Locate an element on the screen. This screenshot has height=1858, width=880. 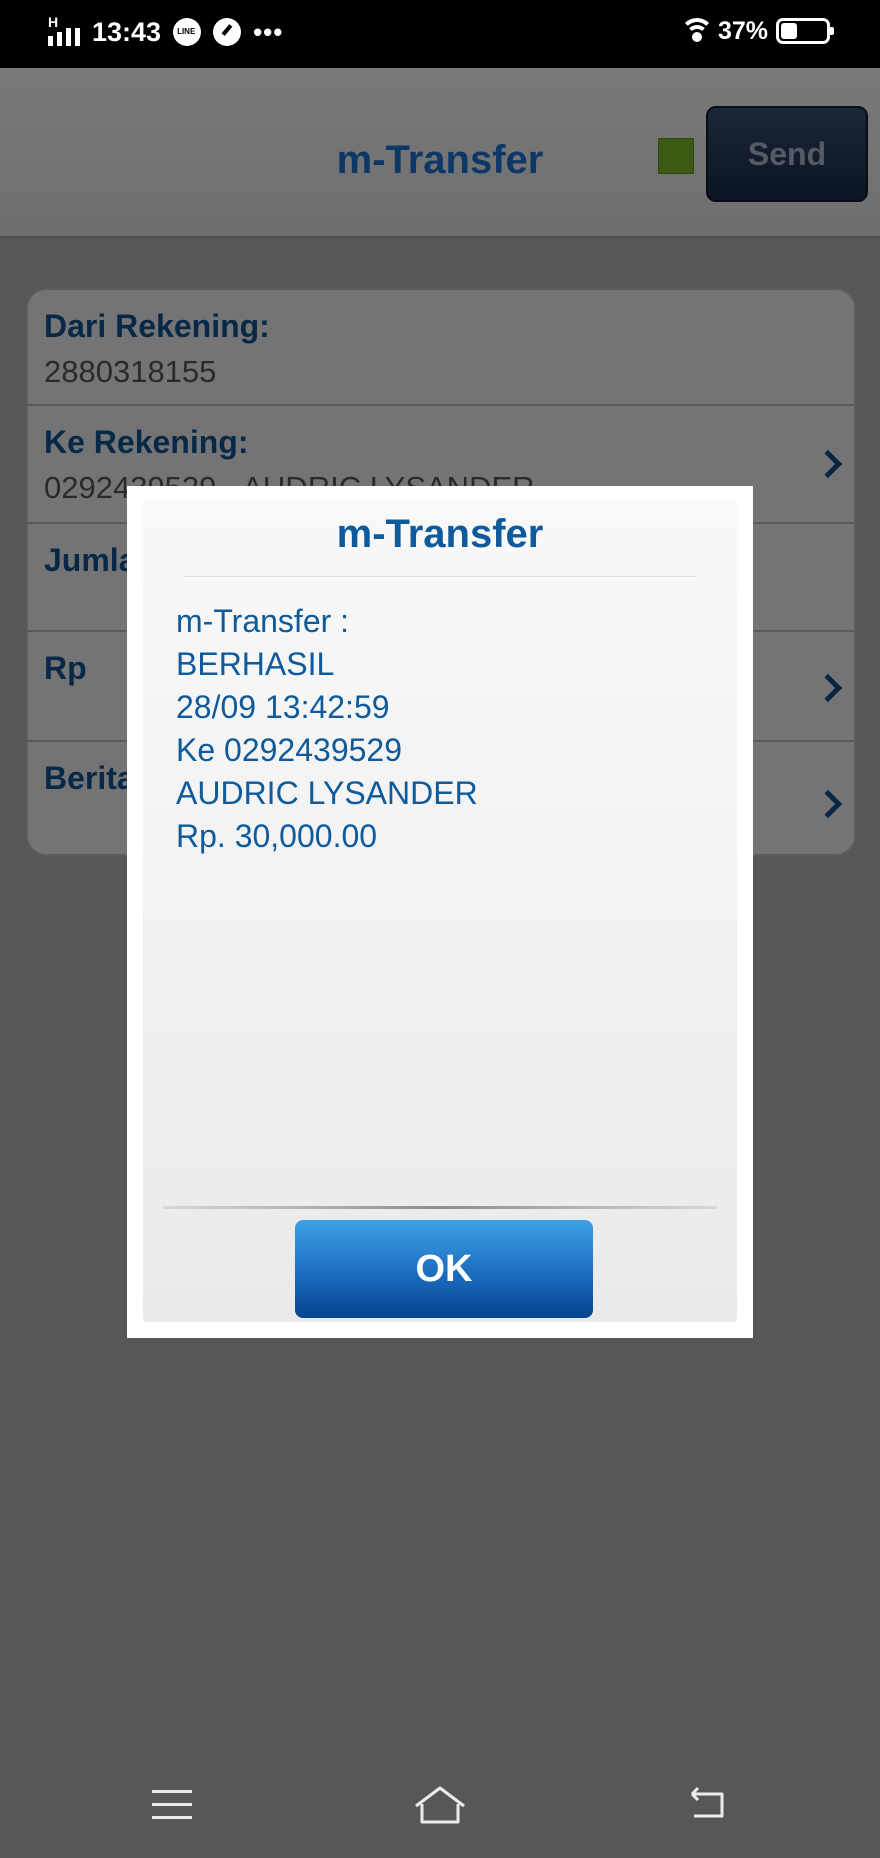
home-icon is located at coordinates (440, 1806).